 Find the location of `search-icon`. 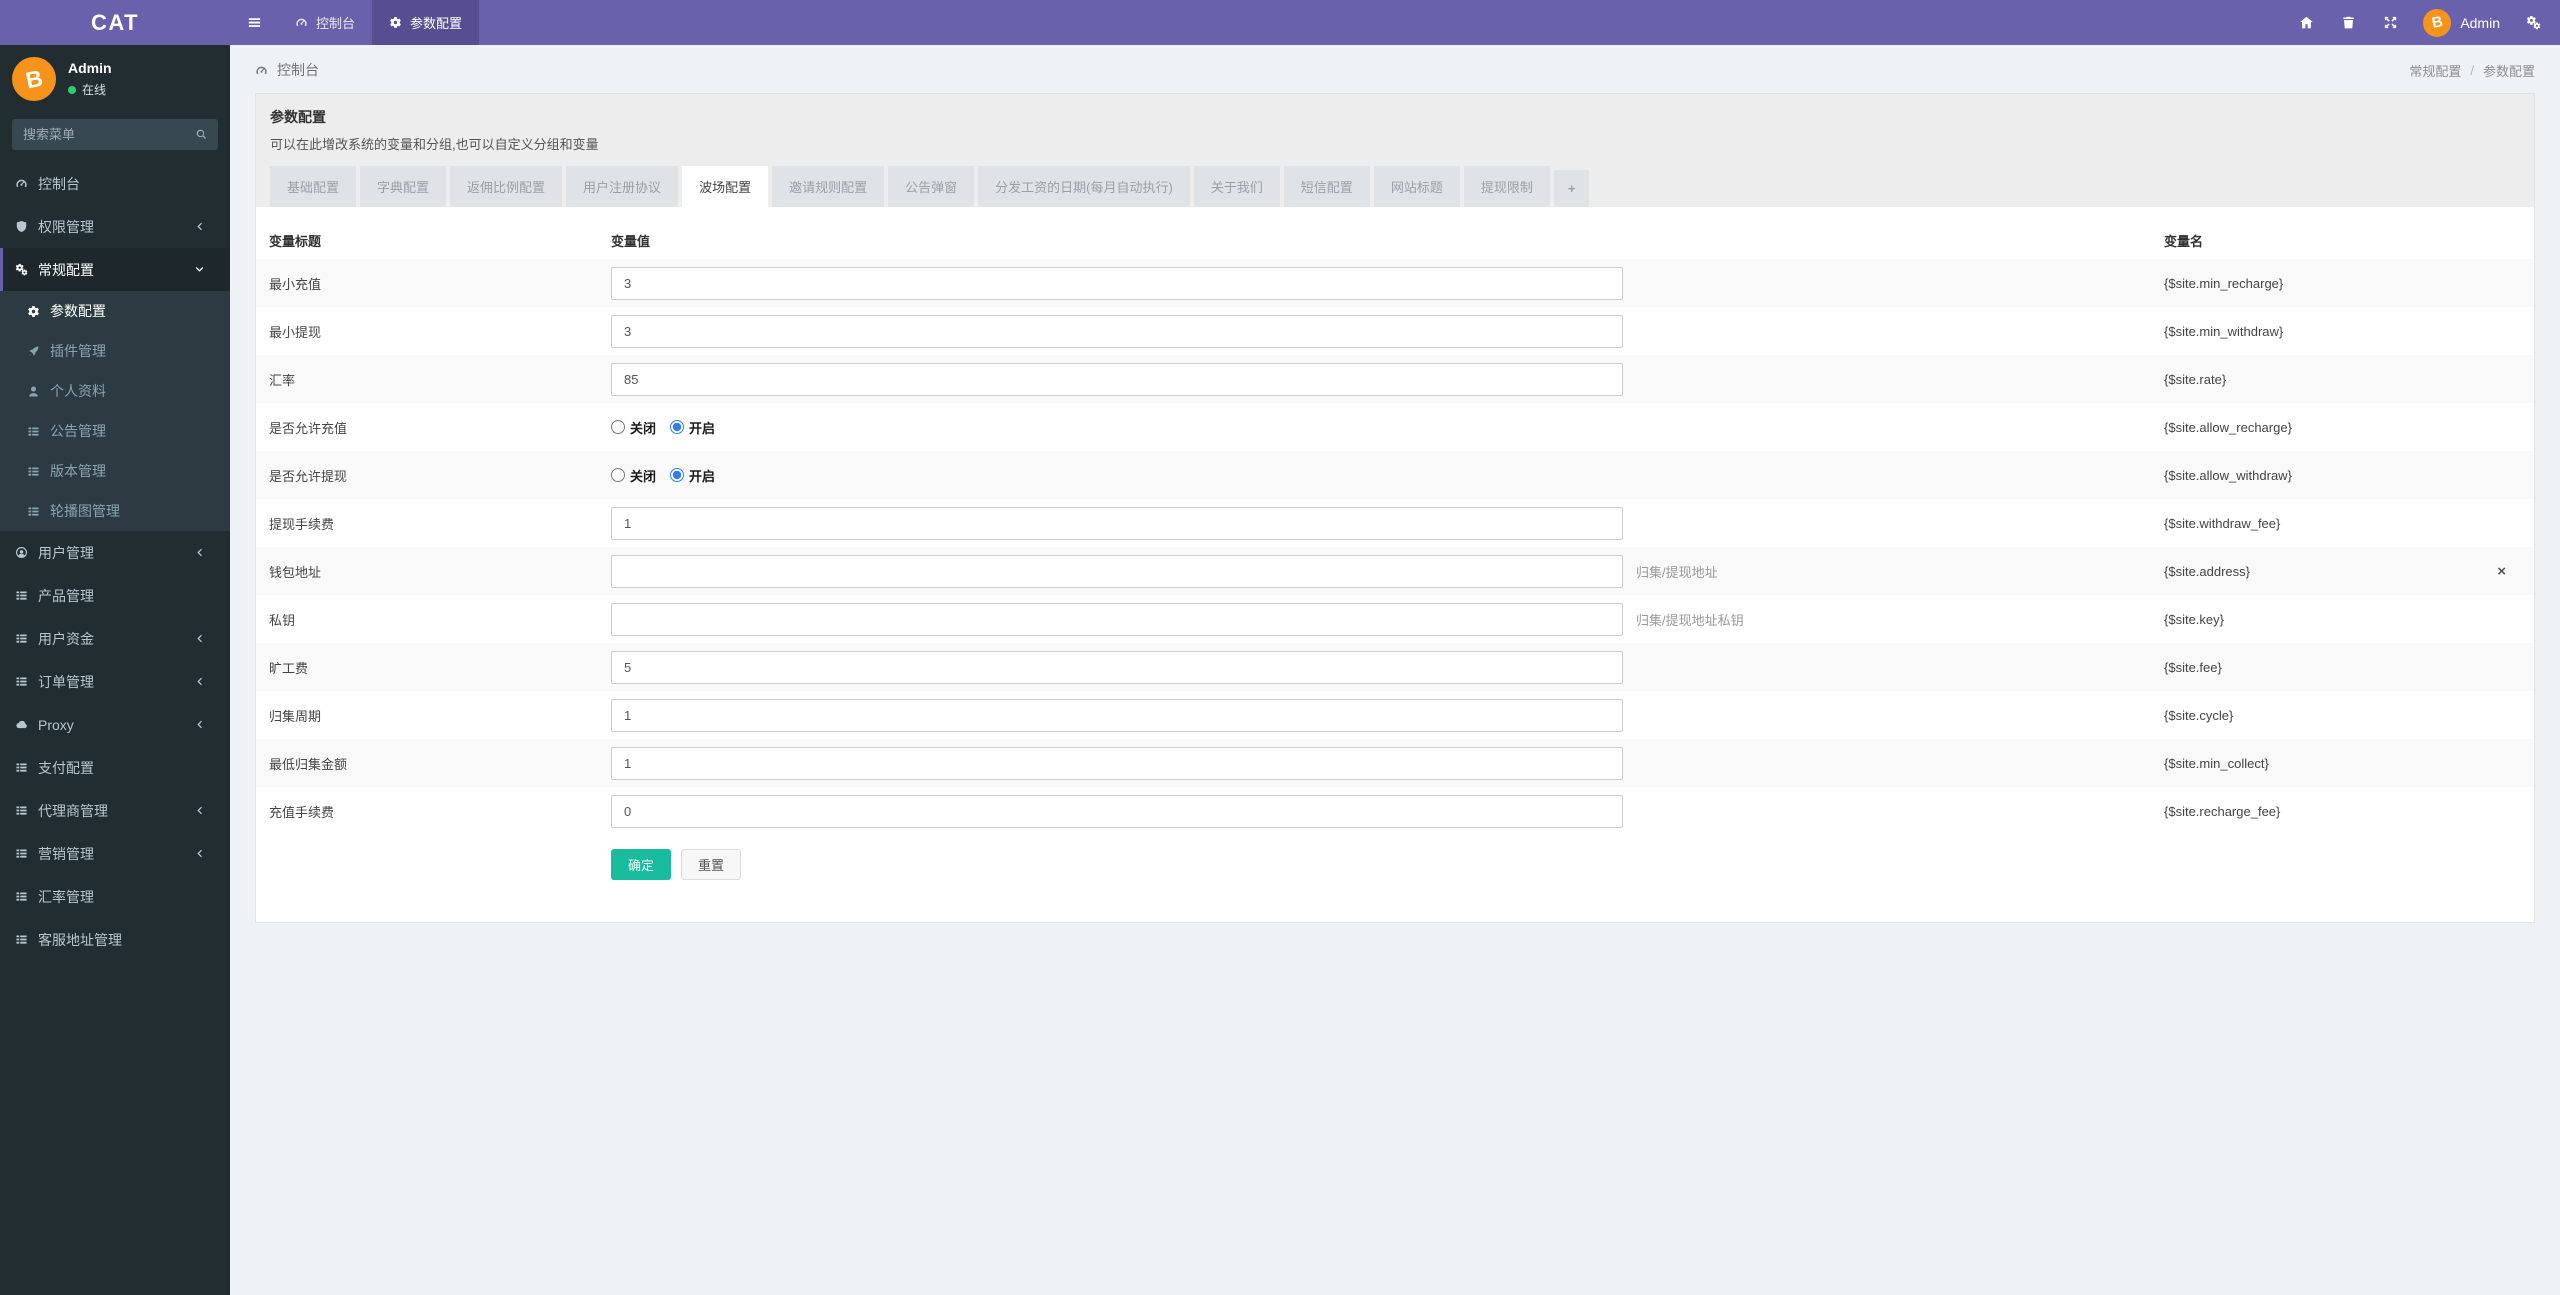

search-icon is located at coordinates (201, 134).